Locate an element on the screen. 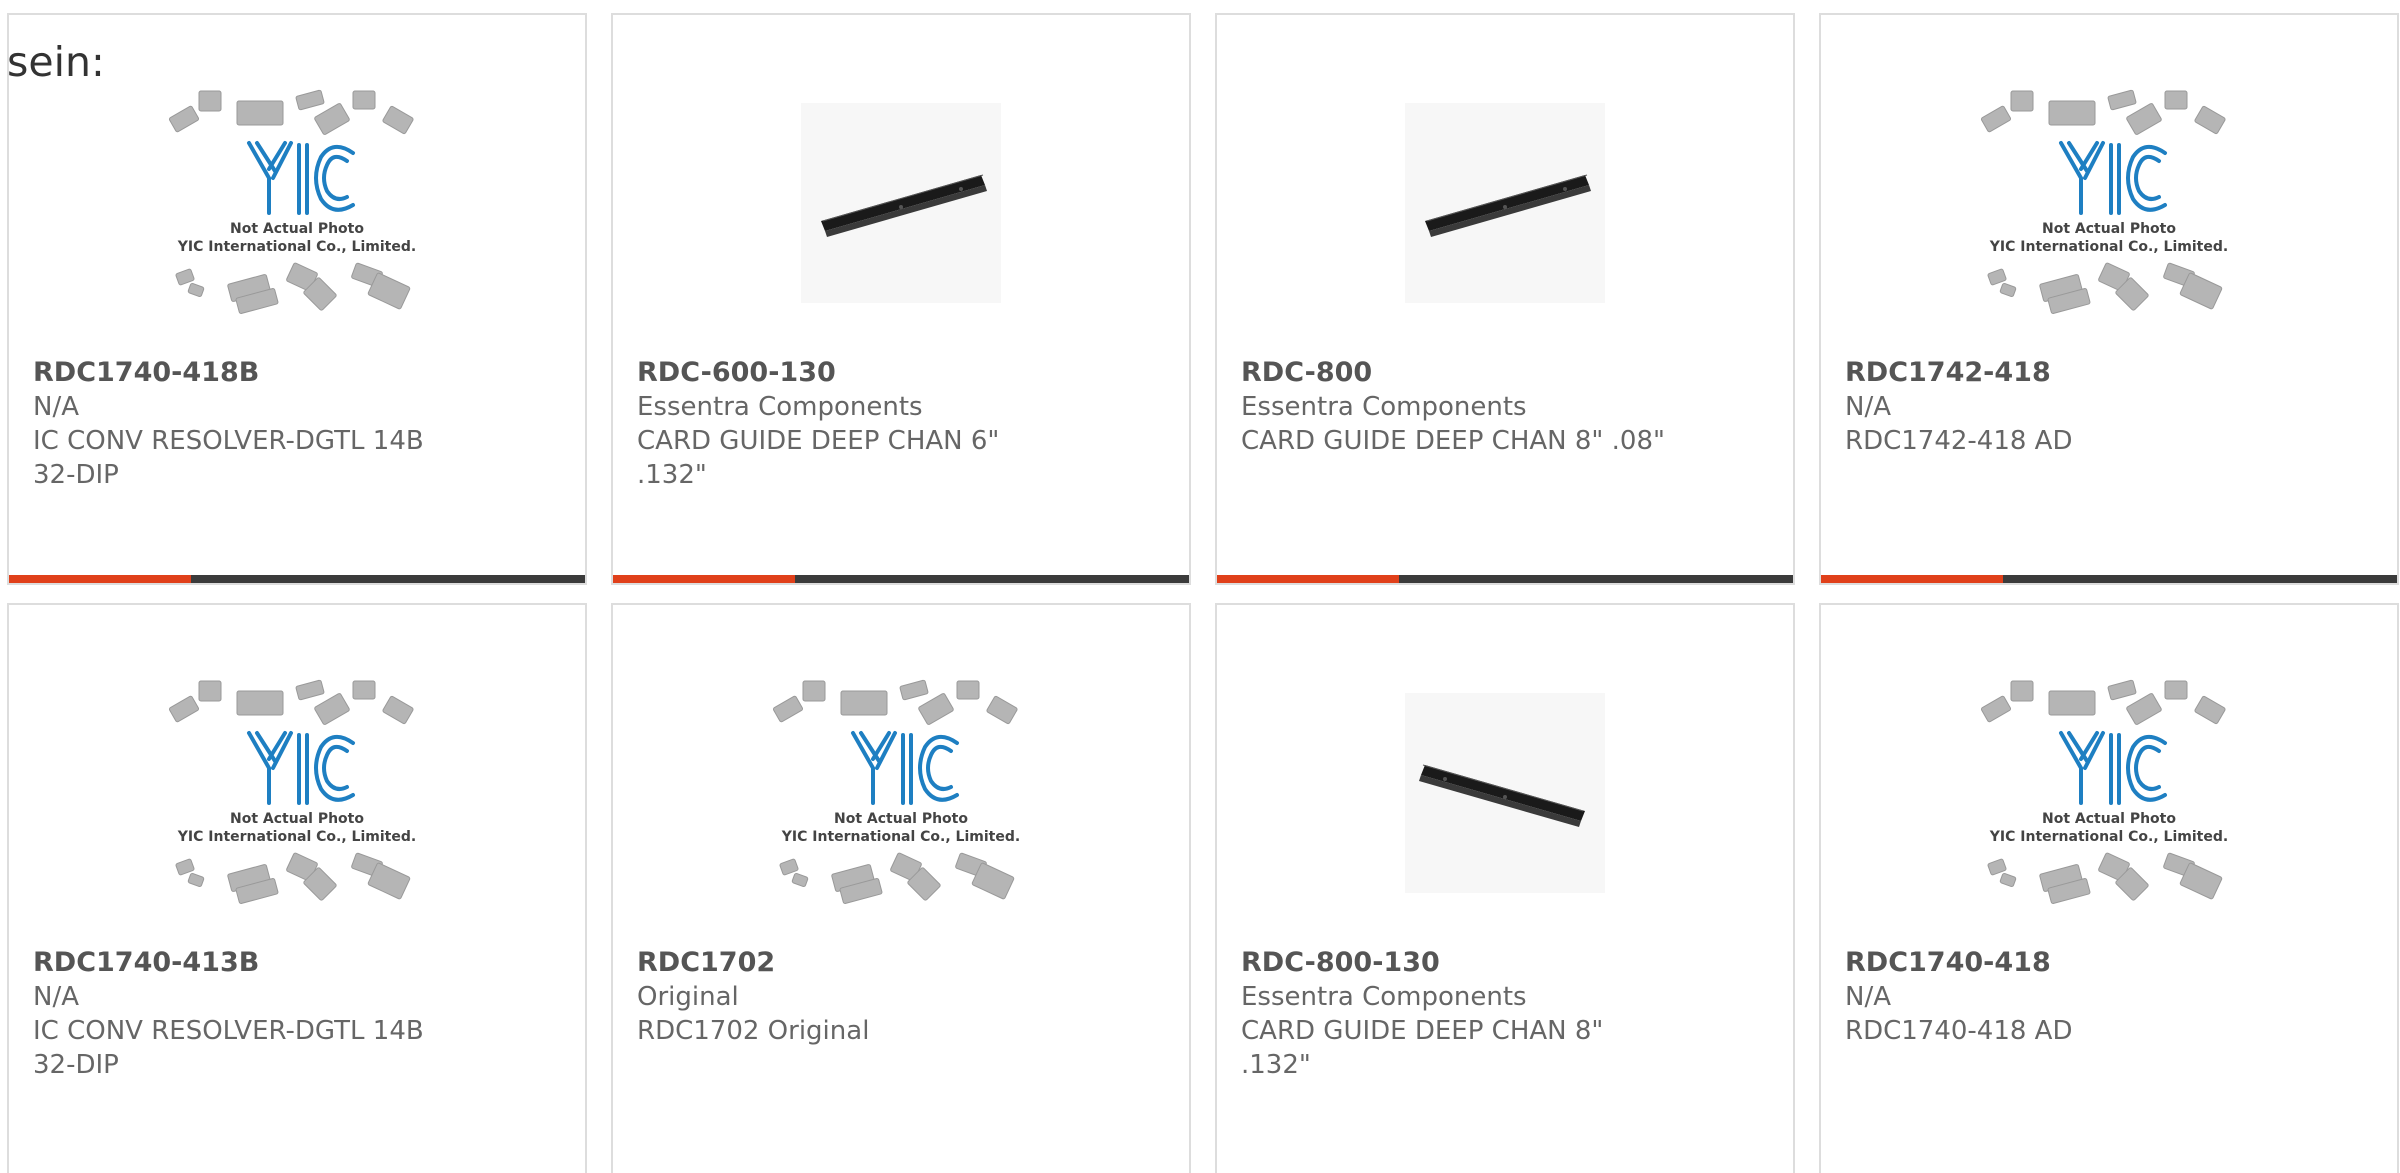  product-part-number: RDC1740-418B is located at coordinates (297, 373).